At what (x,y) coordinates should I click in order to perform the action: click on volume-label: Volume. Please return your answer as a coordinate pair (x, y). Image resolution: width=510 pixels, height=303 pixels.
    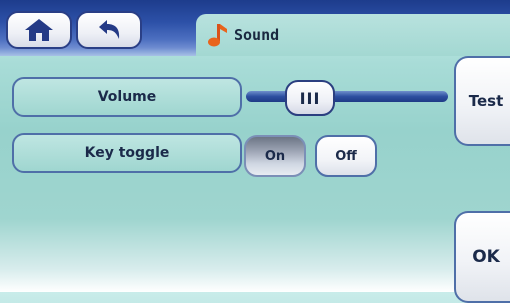
    Looking at the image, I should click on (127, 97).